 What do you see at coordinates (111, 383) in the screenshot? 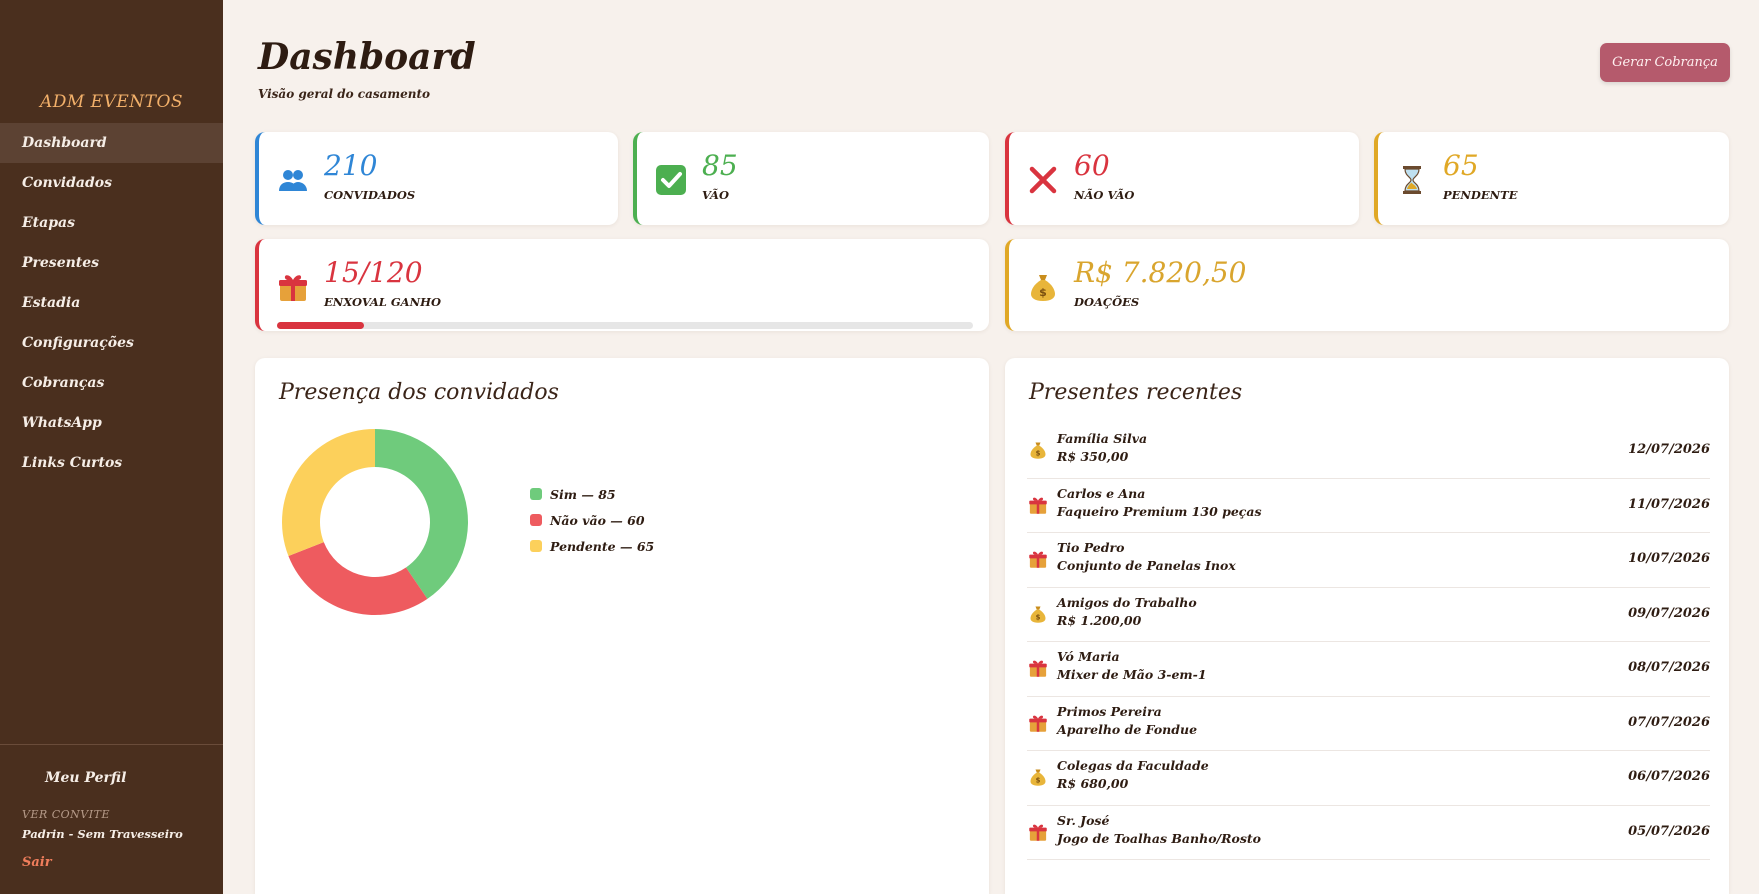
I see `sidebar-item-cobrancas: Cobranças` at bounding box center [111, 383].